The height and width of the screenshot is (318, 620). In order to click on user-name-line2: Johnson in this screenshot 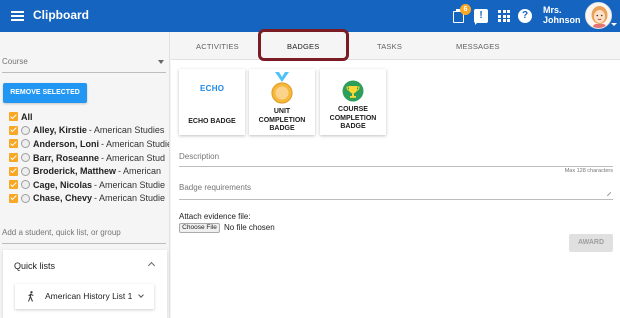, I will do `click(562, 20)`.